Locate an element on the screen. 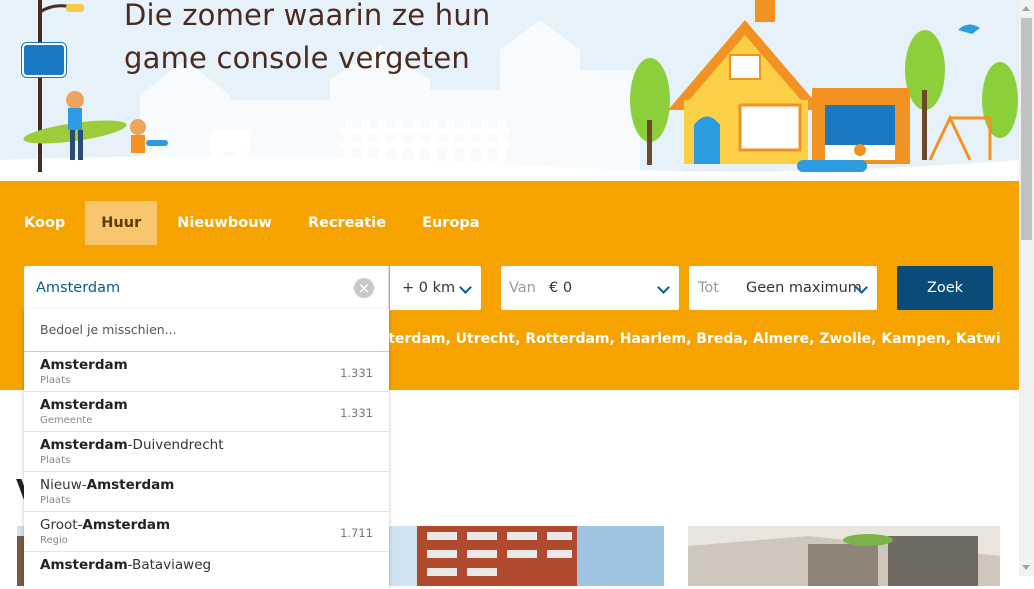 This screenshot has width=1034, height=589. search-tabs: Koop Huur Nieuwbouw Recreatie Europa is located at coordinates (254, 223).